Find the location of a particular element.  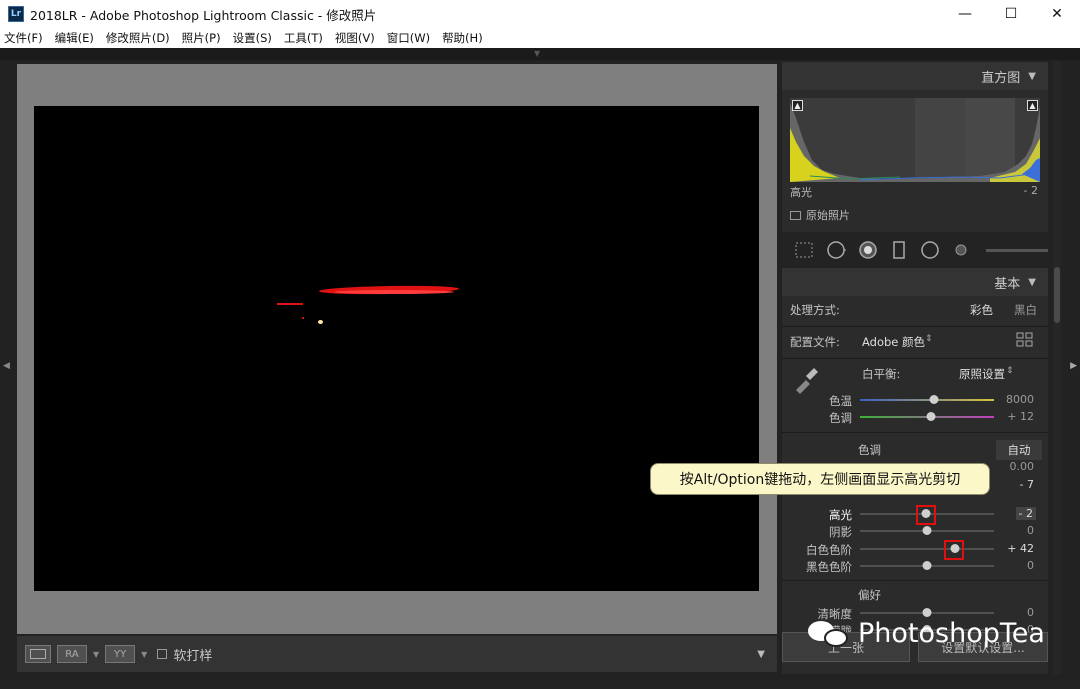

menu-view: 视图(V) is located at coordinates (355, 38).